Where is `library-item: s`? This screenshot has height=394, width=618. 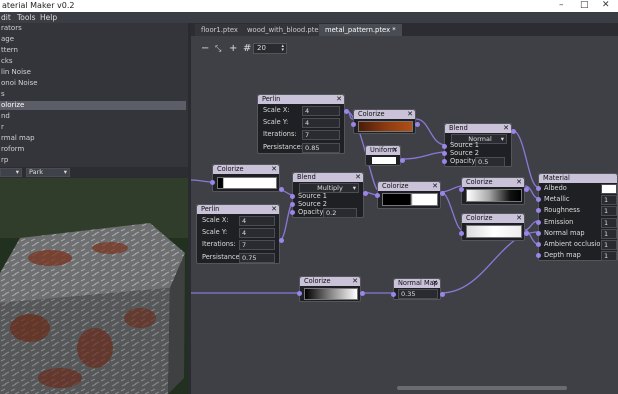 library-item: s is located at coordinates (93, 94).